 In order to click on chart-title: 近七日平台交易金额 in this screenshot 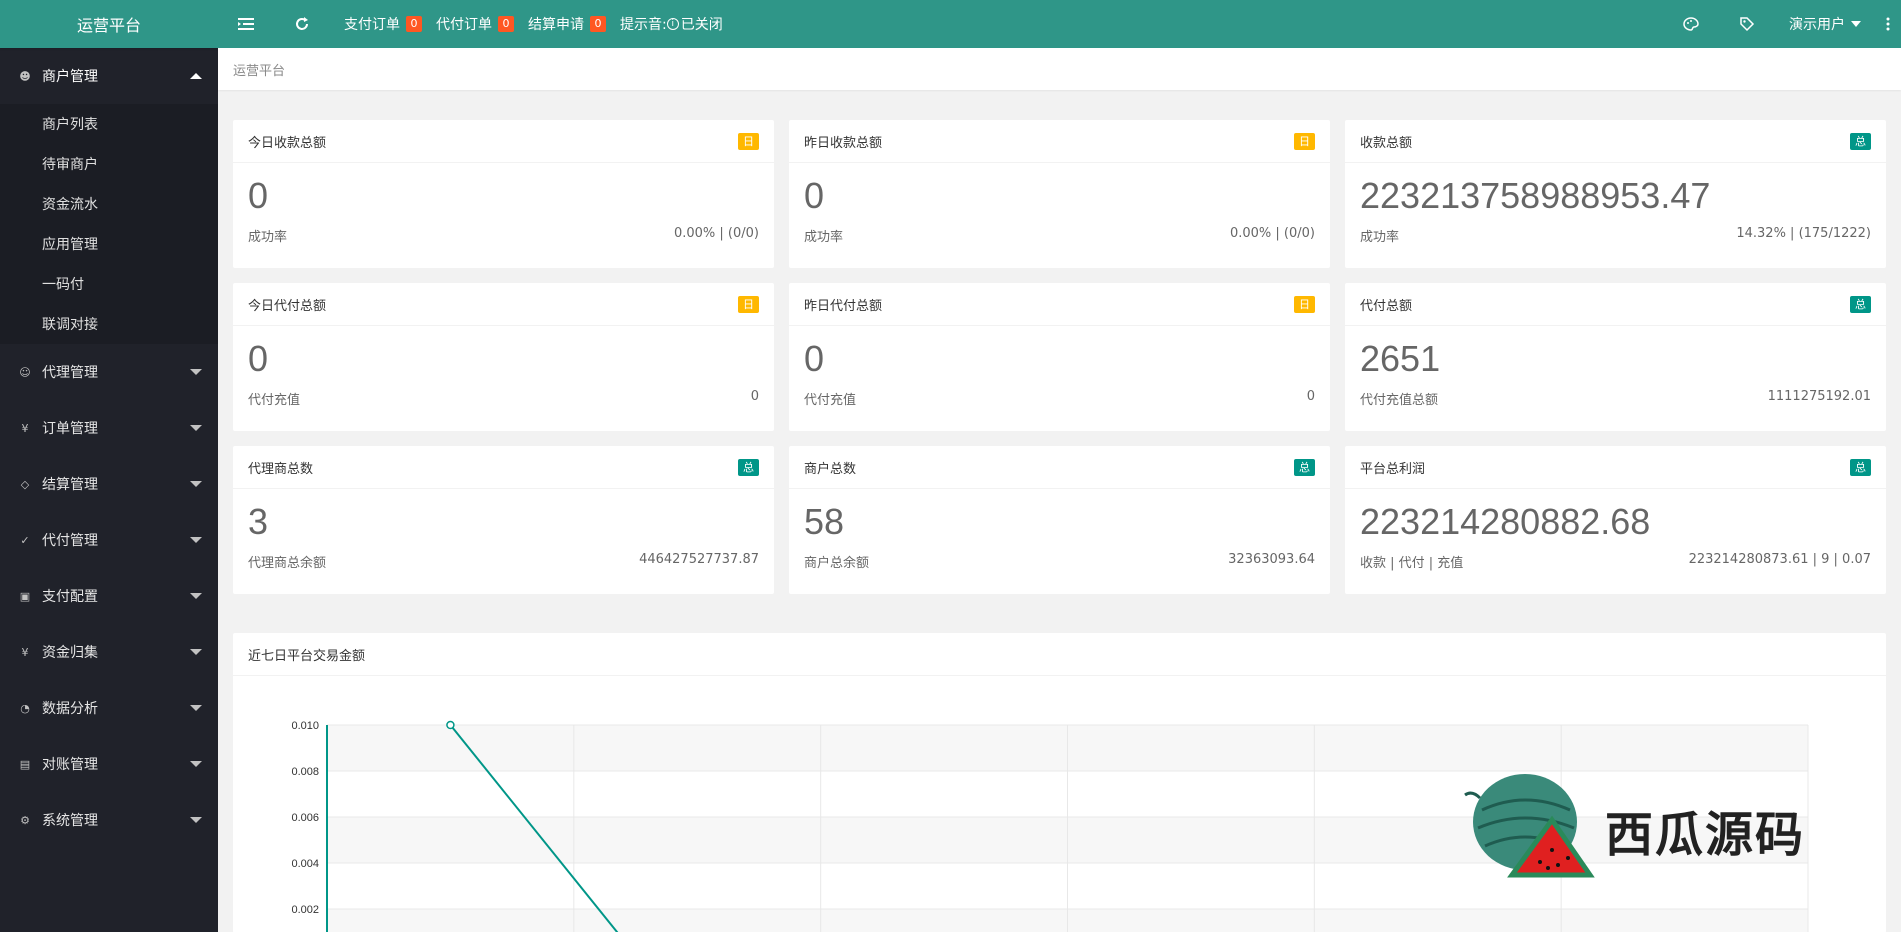, I will do `click(1059, 654)`.